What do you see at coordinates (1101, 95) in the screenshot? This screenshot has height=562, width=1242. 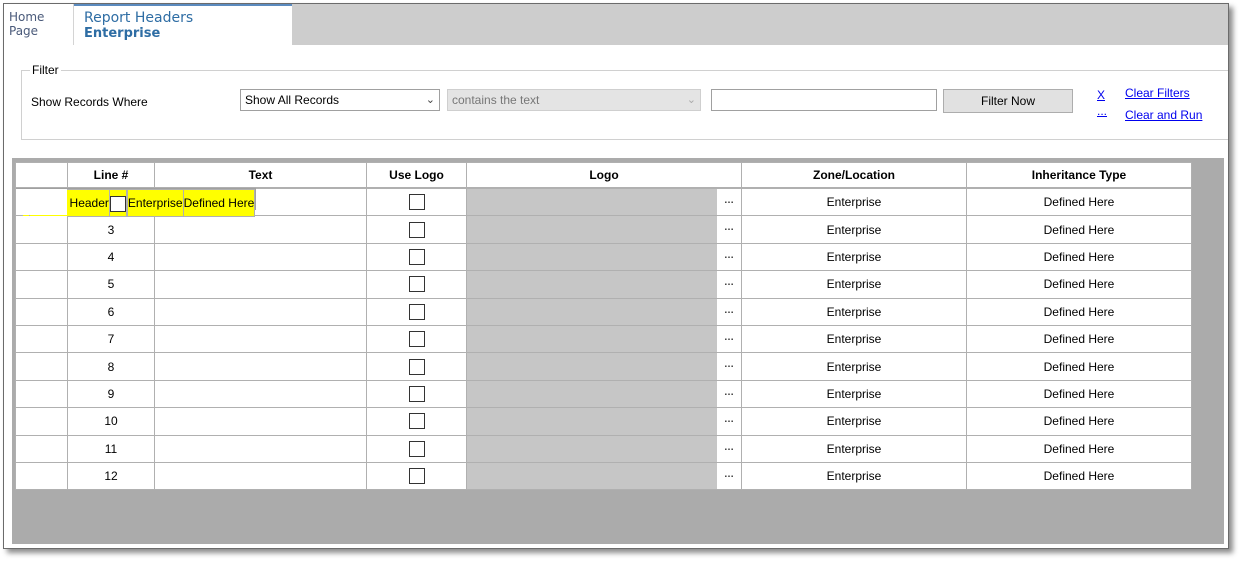 I see `clear-filters-x-link: X` at bounding box center [1101, 95].